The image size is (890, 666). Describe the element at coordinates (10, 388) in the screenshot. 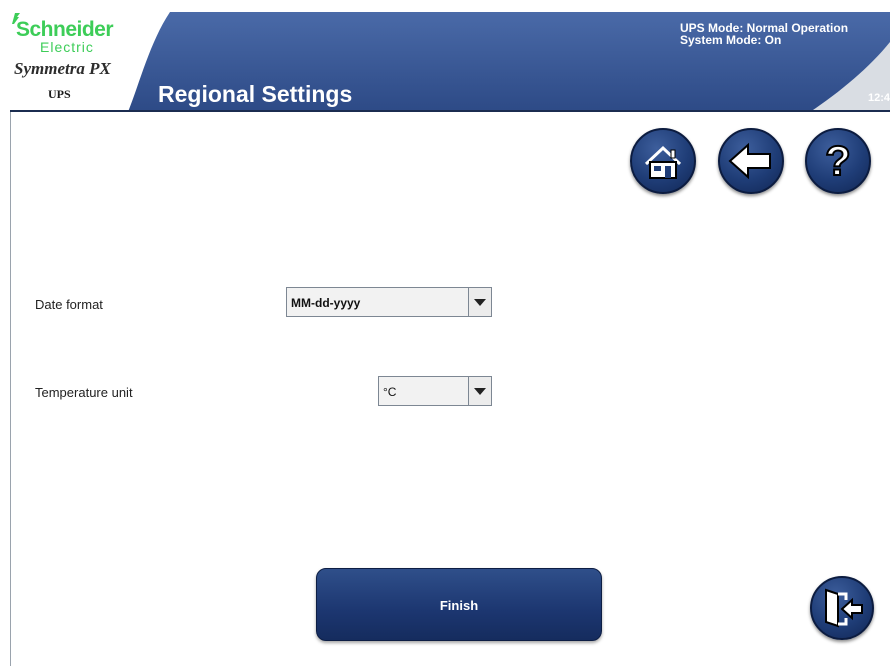

I see `frame-border` at that location.